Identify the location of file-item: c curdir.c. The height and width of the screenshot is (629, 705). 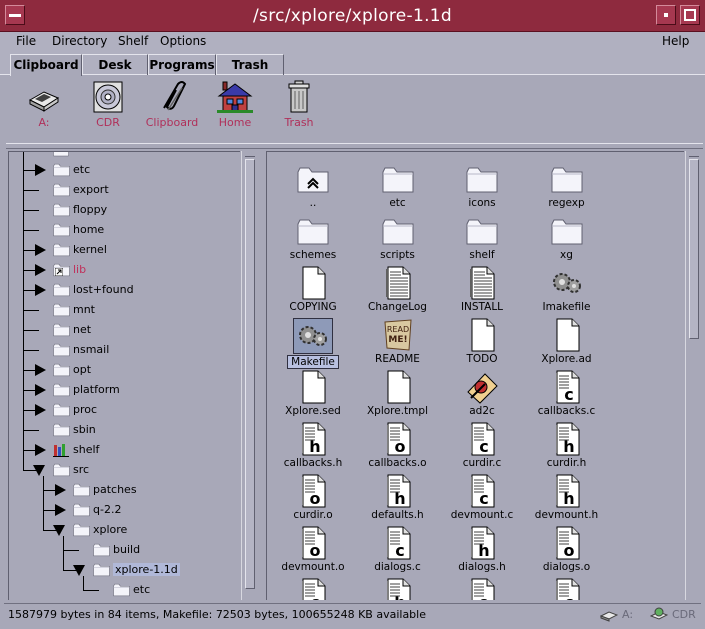
(482, 448).